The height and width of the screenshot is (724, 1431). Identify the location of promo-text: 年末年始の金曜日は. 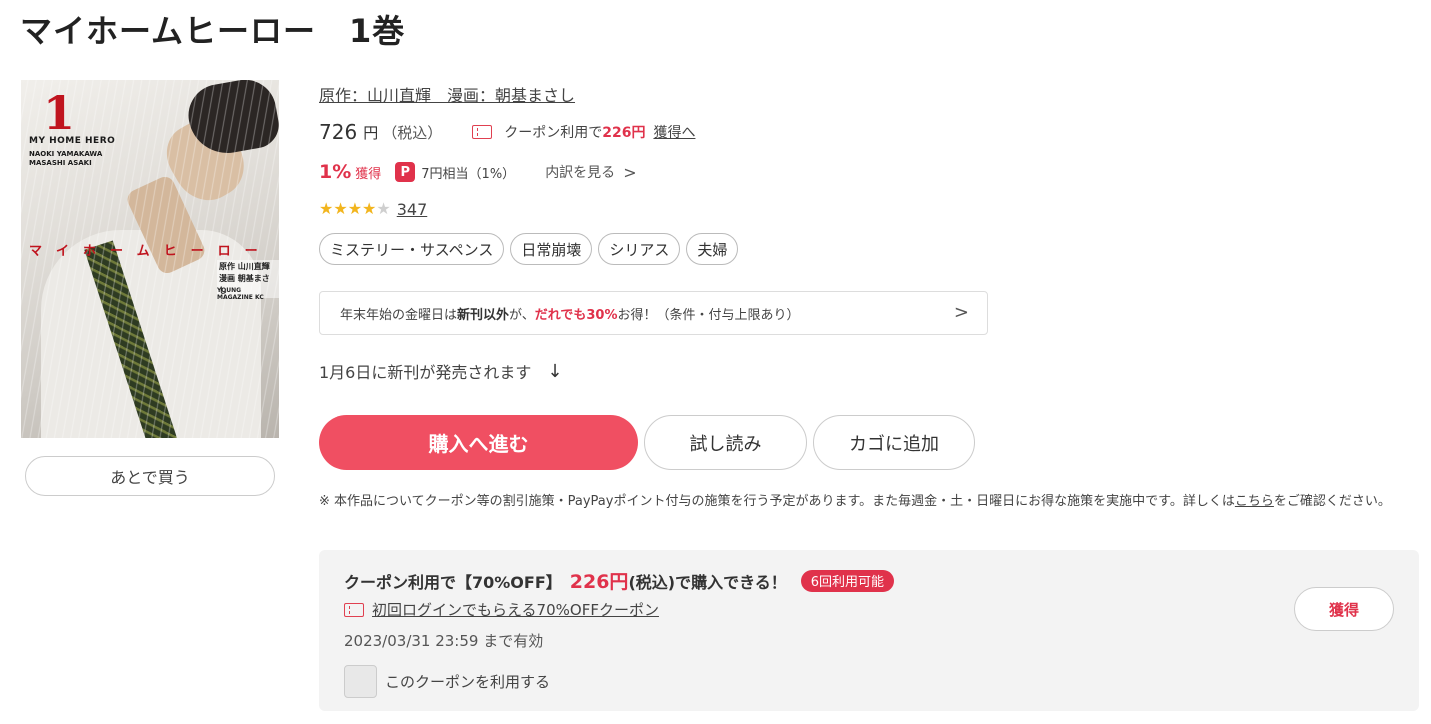
(399, 315).